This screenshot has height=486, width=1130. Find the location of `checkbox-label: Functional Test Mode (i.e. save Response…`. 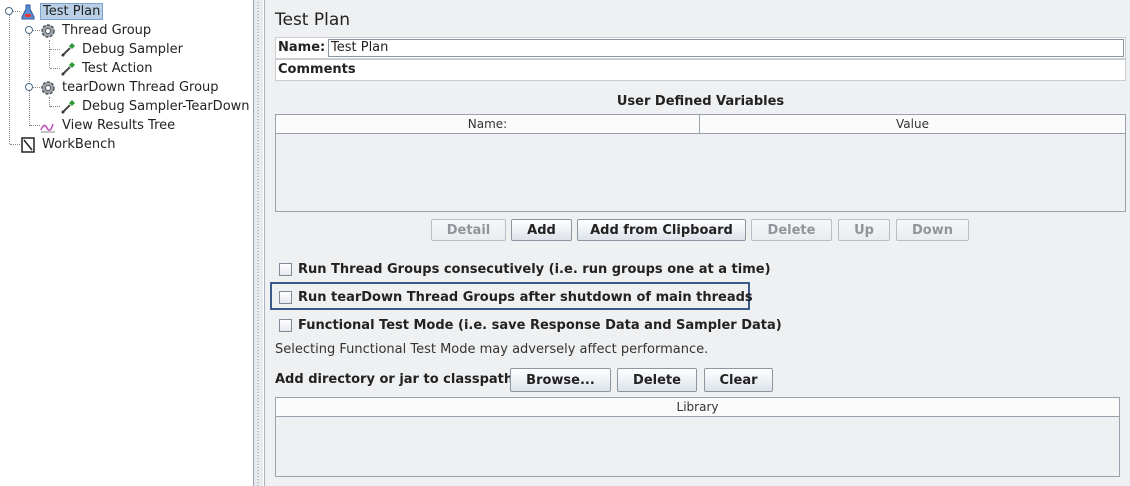

checkbox-label: Functional Test Mode (i.e. save Response… is located at coordinates (540, 325).